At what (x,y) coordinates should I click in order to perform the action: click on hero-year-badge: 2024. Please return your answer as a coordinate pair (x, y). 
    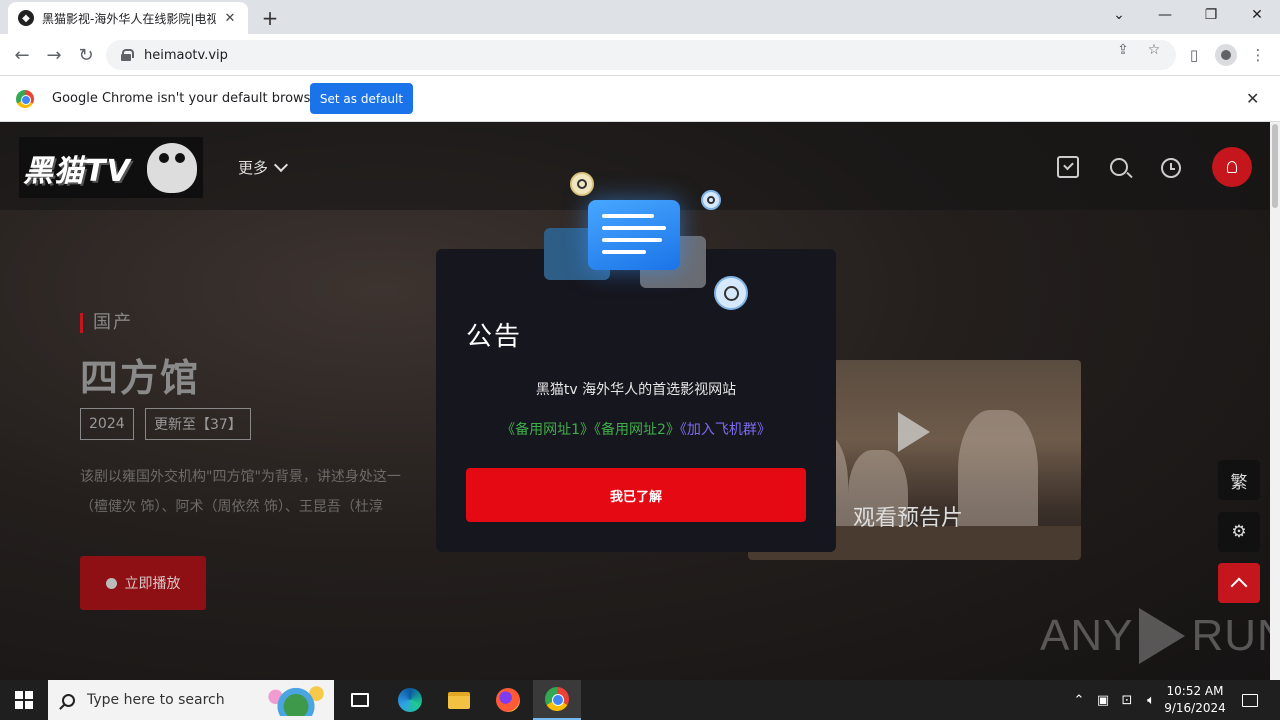
    Looking at the image, I should click on (107, 424).